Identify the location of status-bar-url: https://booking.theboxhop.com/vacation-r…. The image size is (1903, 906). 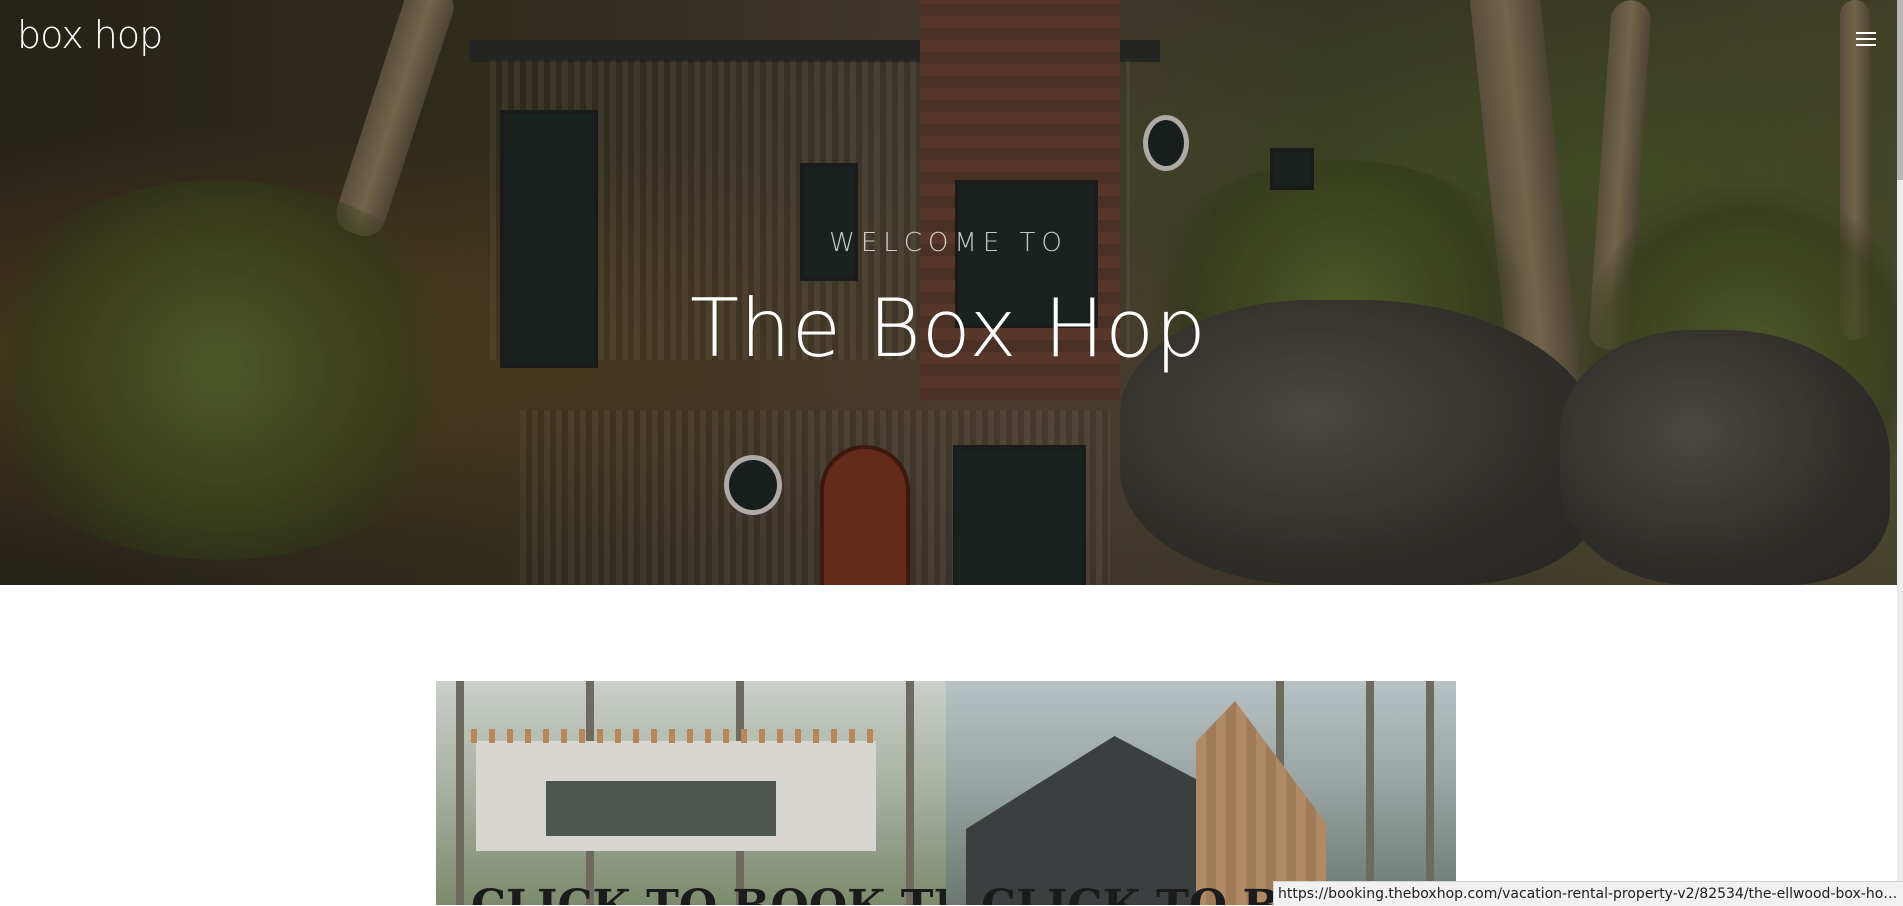
(1588, 893).